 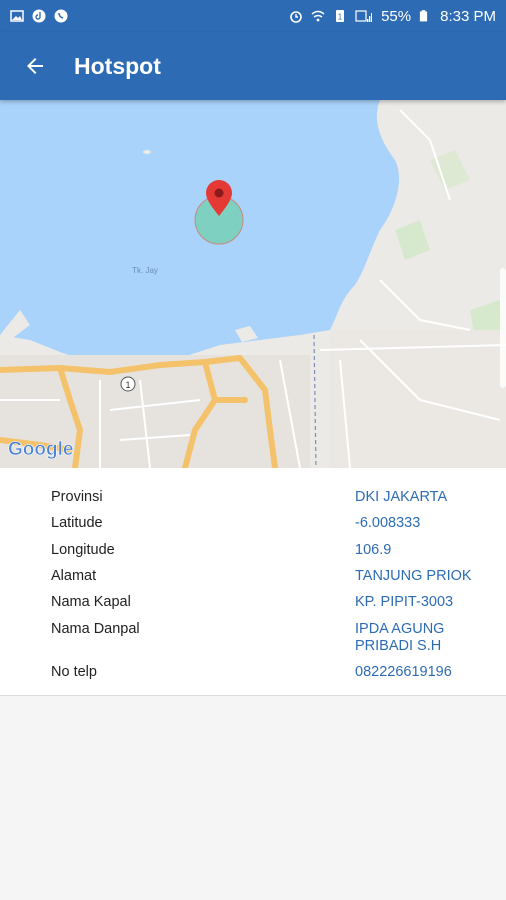 I want to click on status-bar-right: 1 55% 8:33 PM, so click(x=392, y=16).